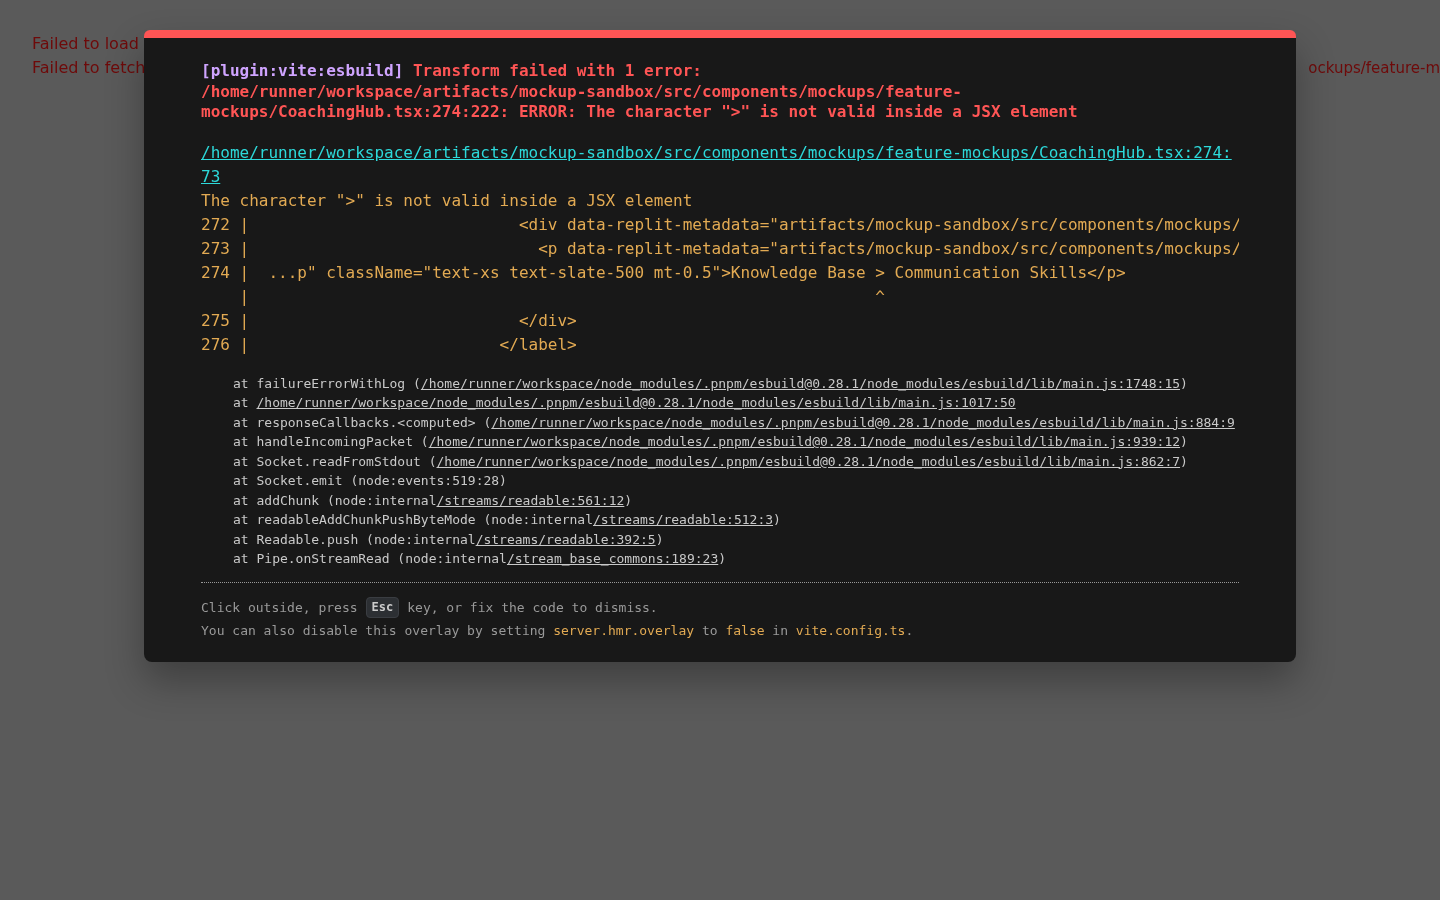 Image resolution: width=1440 pixels, height=900 pixels. Describe the element at coordinates (241, 402) in the screenshot. I see `stack-text: at` at that location.